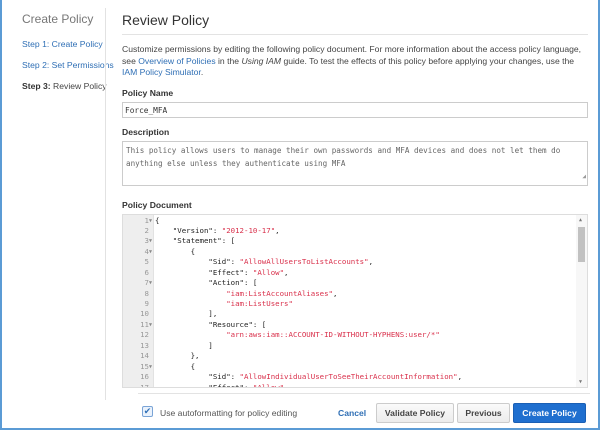 Image resolution: width=600 pixels, height=430 pixels. Describe the element at coordinates (144, 324) in the screenshot. I see `line-number: 11` at that location.